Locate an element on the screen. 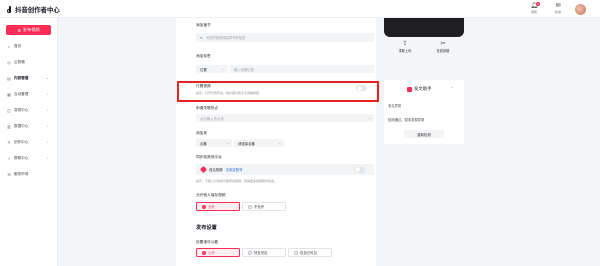  assistant-status: 未见异常 is located at coordinates (395, 106).